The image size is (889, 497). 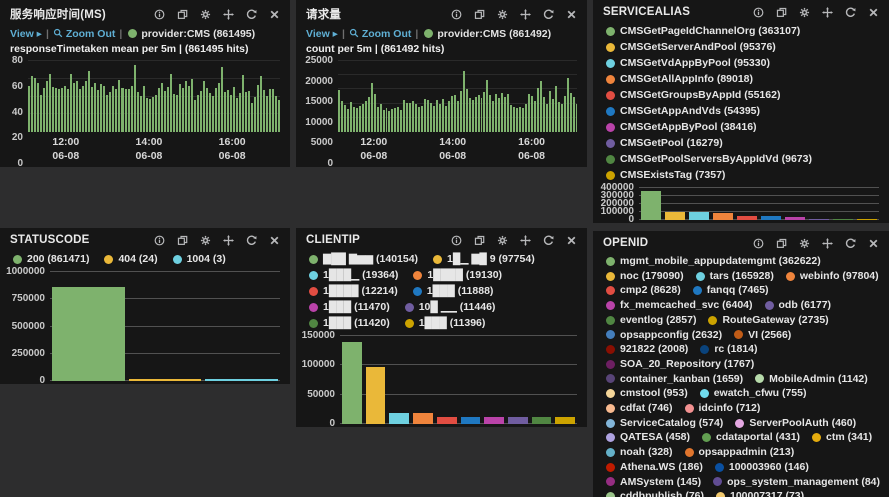 I want to click on legend-item: rc (1814), so click(x=729, y=349).